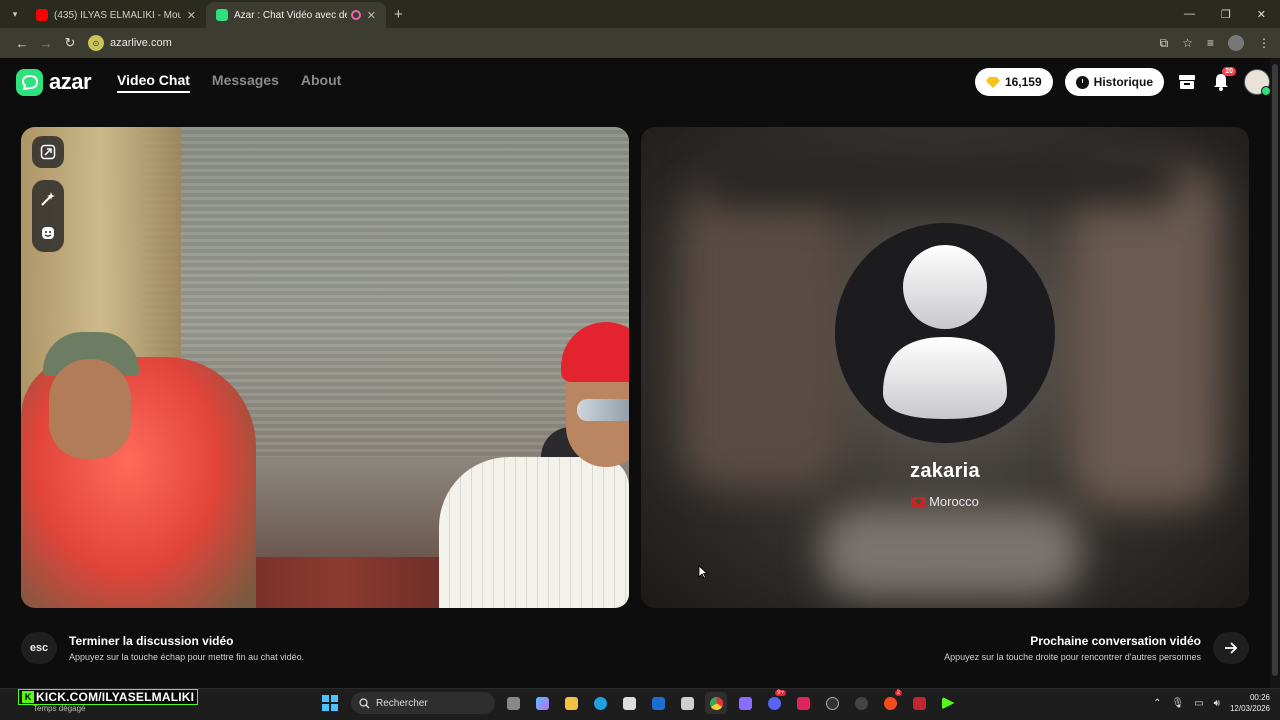  I want to click on display-icon: ▭, so click(1198, 703).